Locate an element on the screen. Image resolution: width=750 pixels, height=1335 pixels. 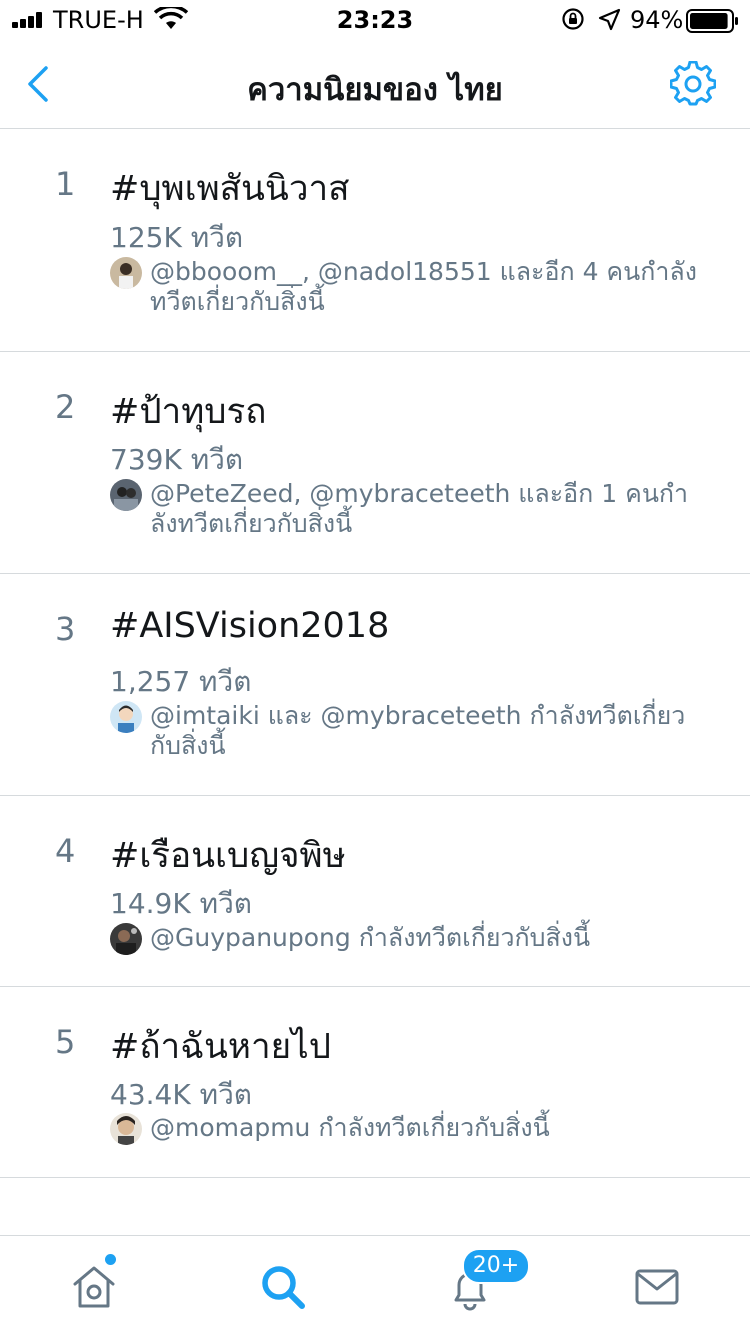
tab-bar: 20+ is located at coordinates (375, 1285).